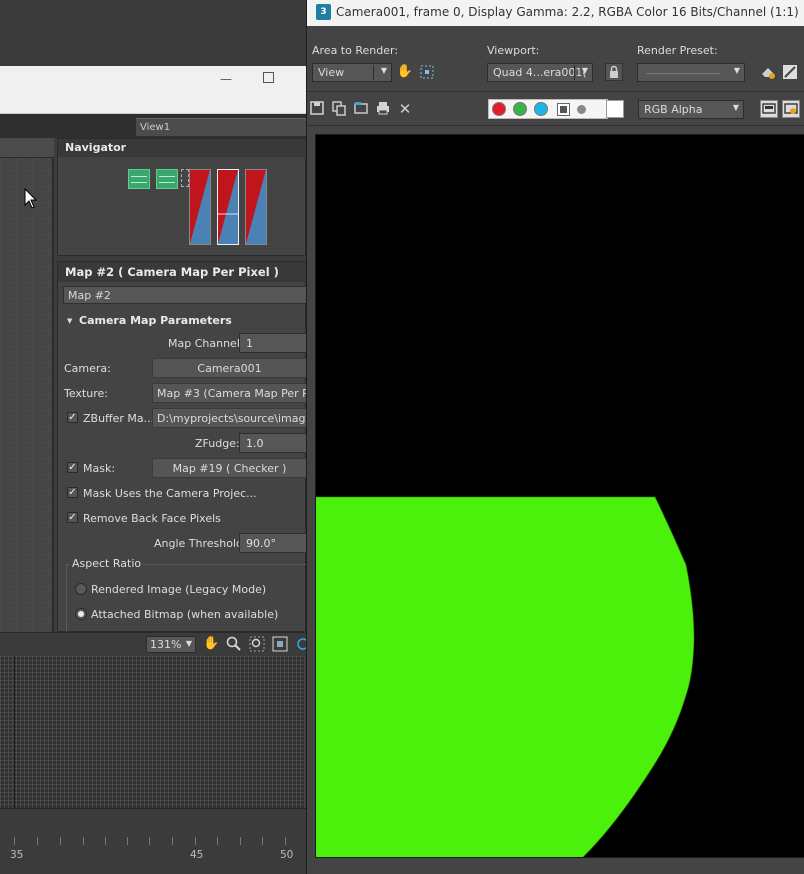 This screenshot has width=804, height=874. Describe the element at coordinates (179, 589) in the screenshot. I see `rendered-image-label: Rendered Image (Legacy Mode)` at that location.